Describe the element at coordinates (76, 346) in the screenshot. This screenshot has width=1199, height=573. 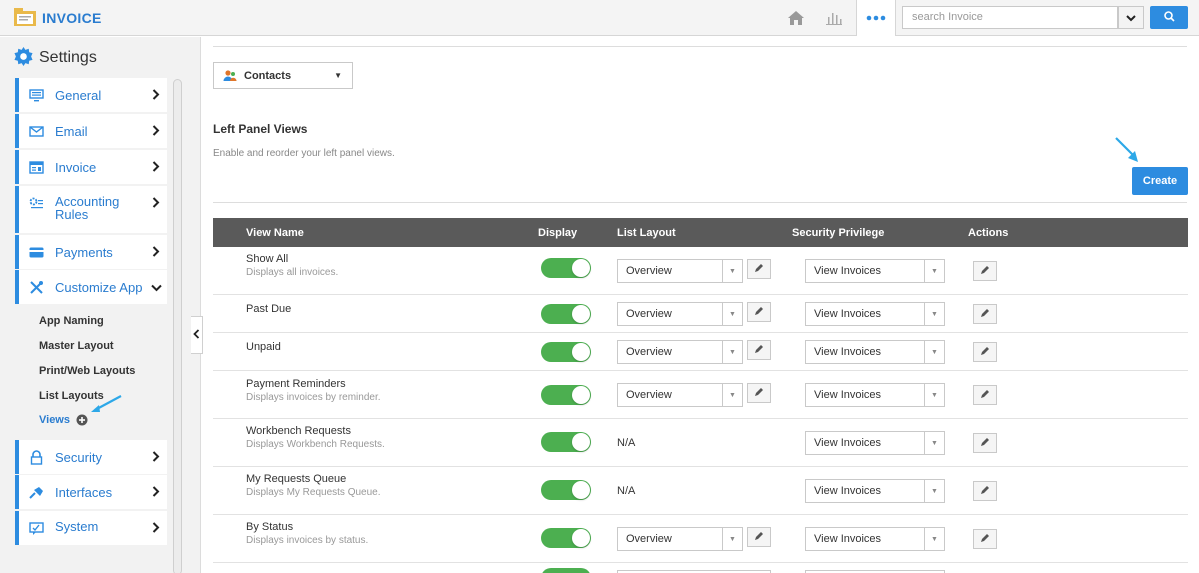
I see `subnav-master-layout: Master Layout` at that location.